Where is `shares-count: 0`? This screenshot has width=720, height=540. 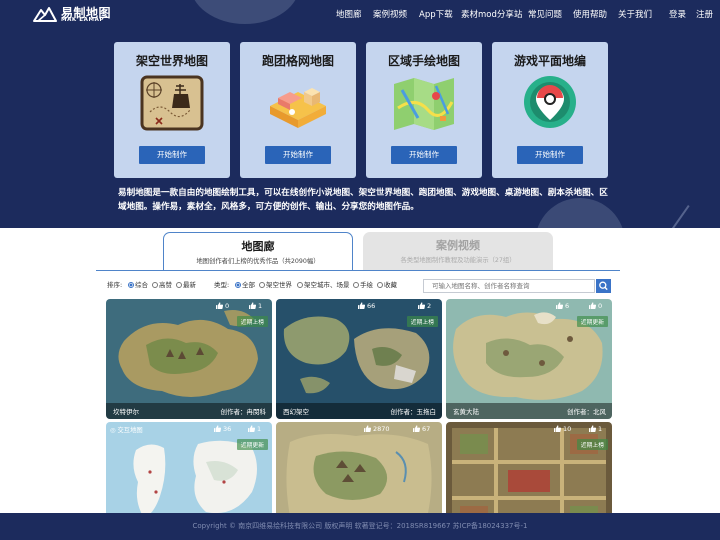
shares-count: 0 is located at coordinates (595, 306).